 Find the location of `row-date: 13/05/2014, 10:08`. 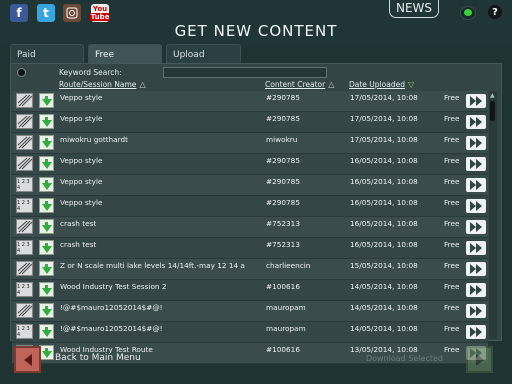

row-date: 13/05/2014, 10:08 is located at coordinates (384, 349).